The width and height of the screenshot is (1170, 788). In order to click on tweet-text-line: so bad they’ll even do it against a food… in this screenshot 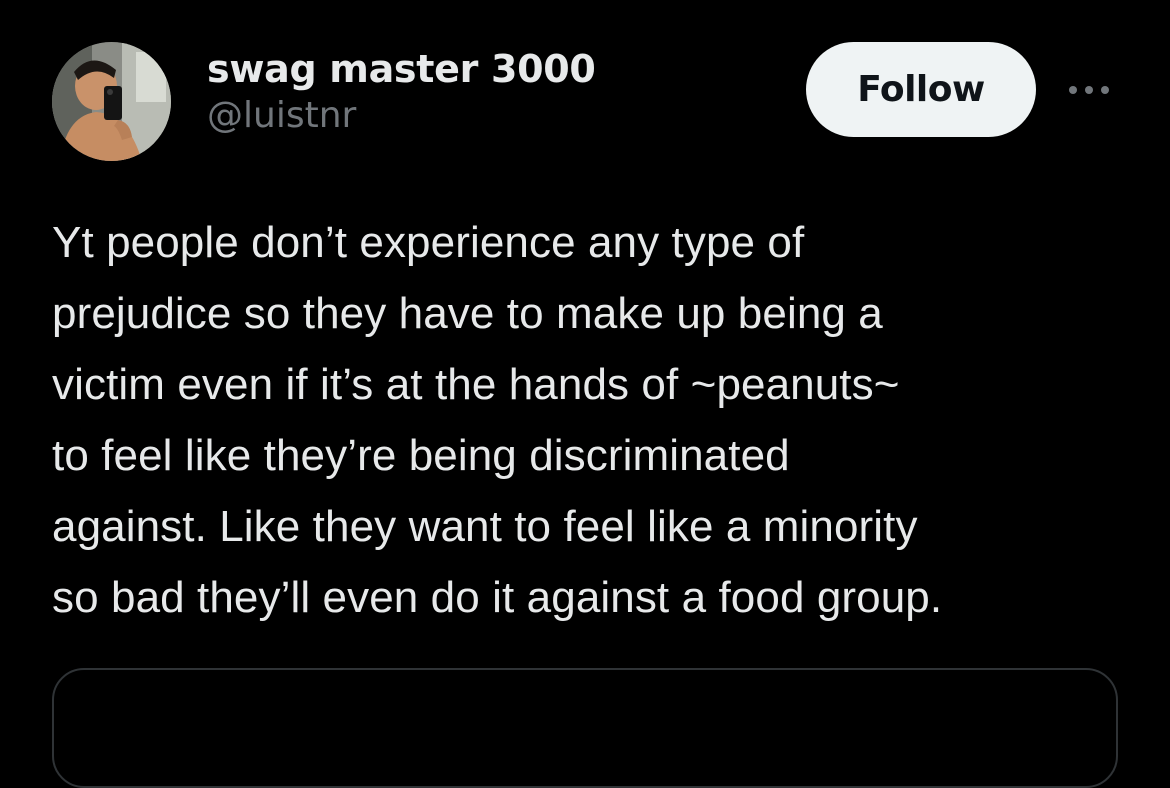, I will do `click(497, 597)`.